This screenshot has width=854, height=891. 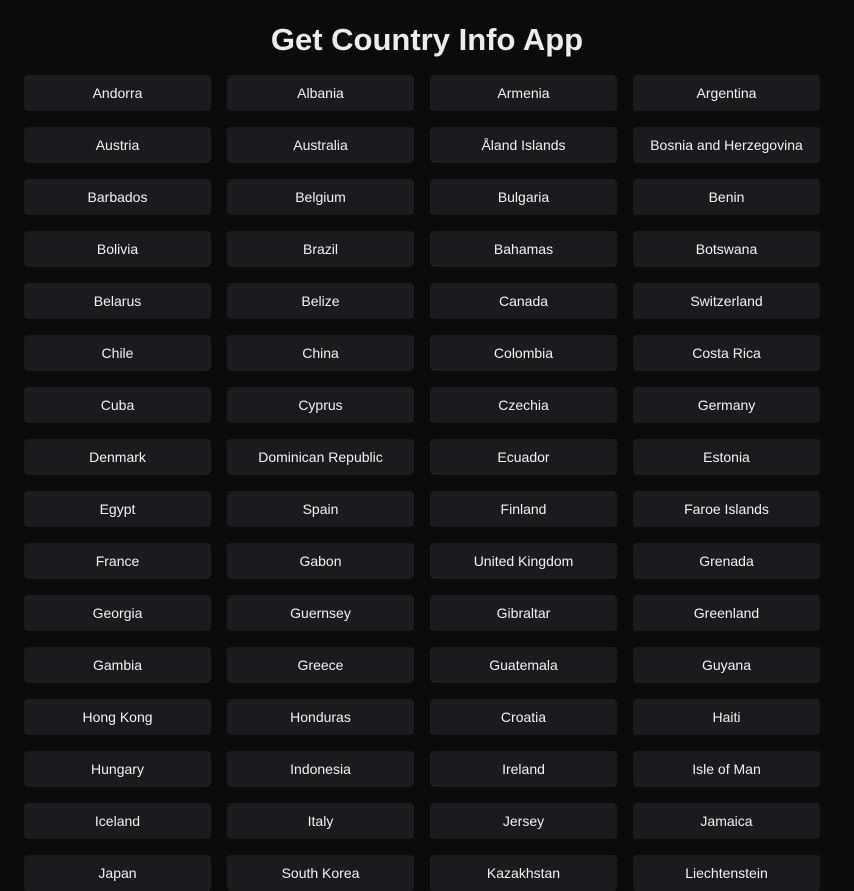 What do you see at coordinates (117, 821) in the screenshot?
I see `country-button-iceland: Iceland` at bounding box center [117, 821].